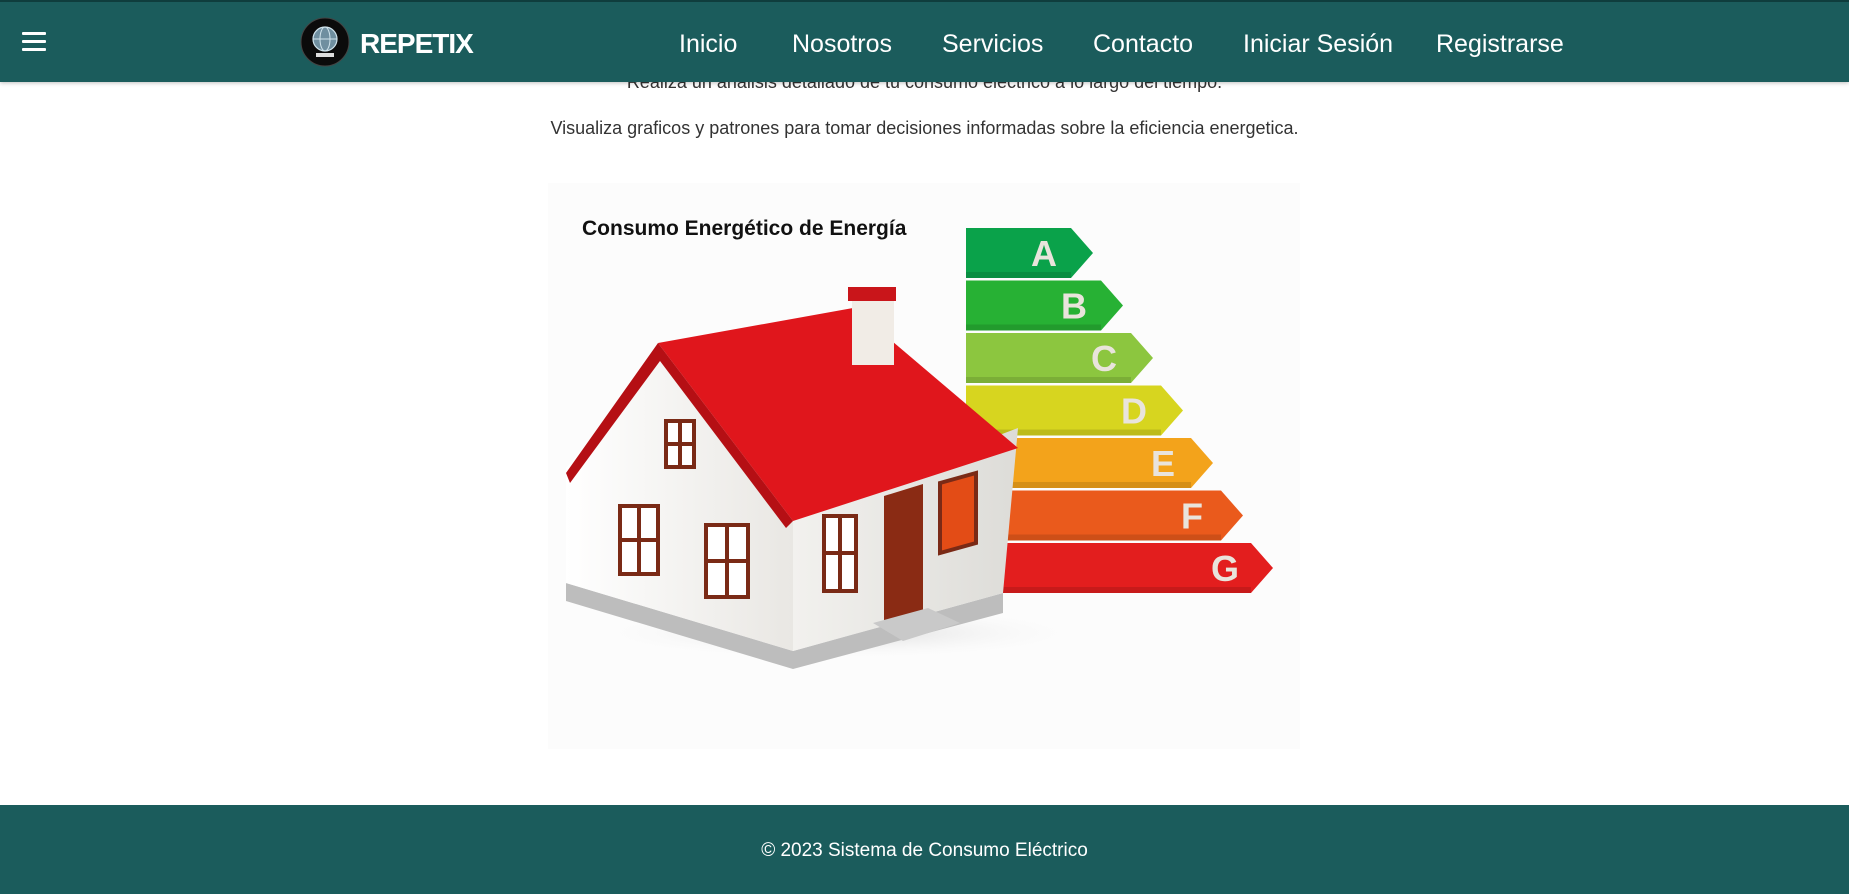 The image size is (1849, 894). I want to click on nav-link-iniciar-sesion: Iniciar Sesión, so click(1318, 44).